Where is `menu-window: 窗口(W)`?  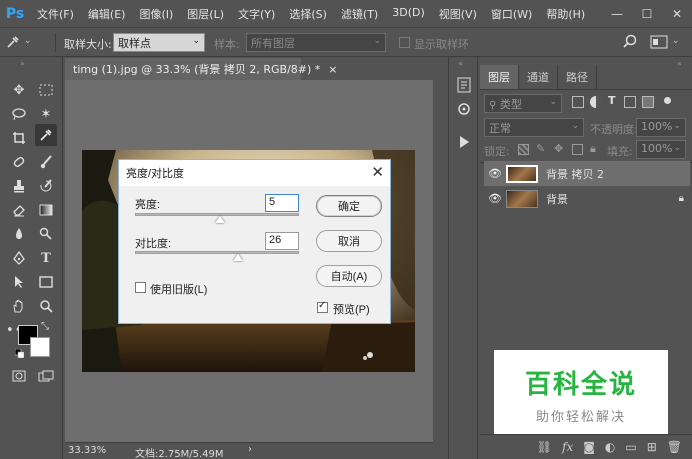
menu-window: 窗口(W) is located at coordinates (511, 14).